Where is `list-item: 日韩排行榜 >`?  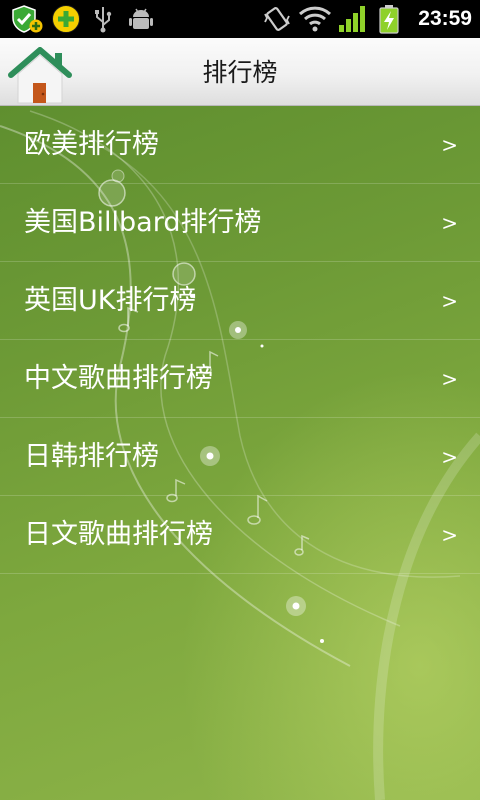
list-item: 日韩排行榜 > is located at coordinates (240, 457).